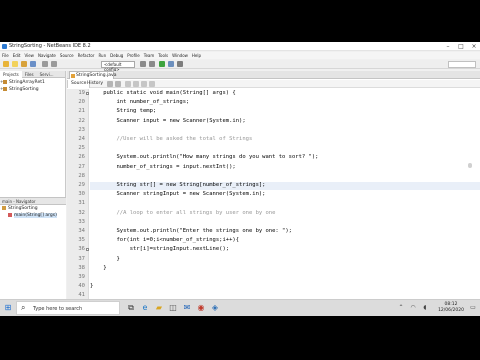 Image resolution: width=480 pixels, height=360 pixels. Describe the element at coordinates (33, 64) in the screenshot. I see `save-all-icon` at that location.